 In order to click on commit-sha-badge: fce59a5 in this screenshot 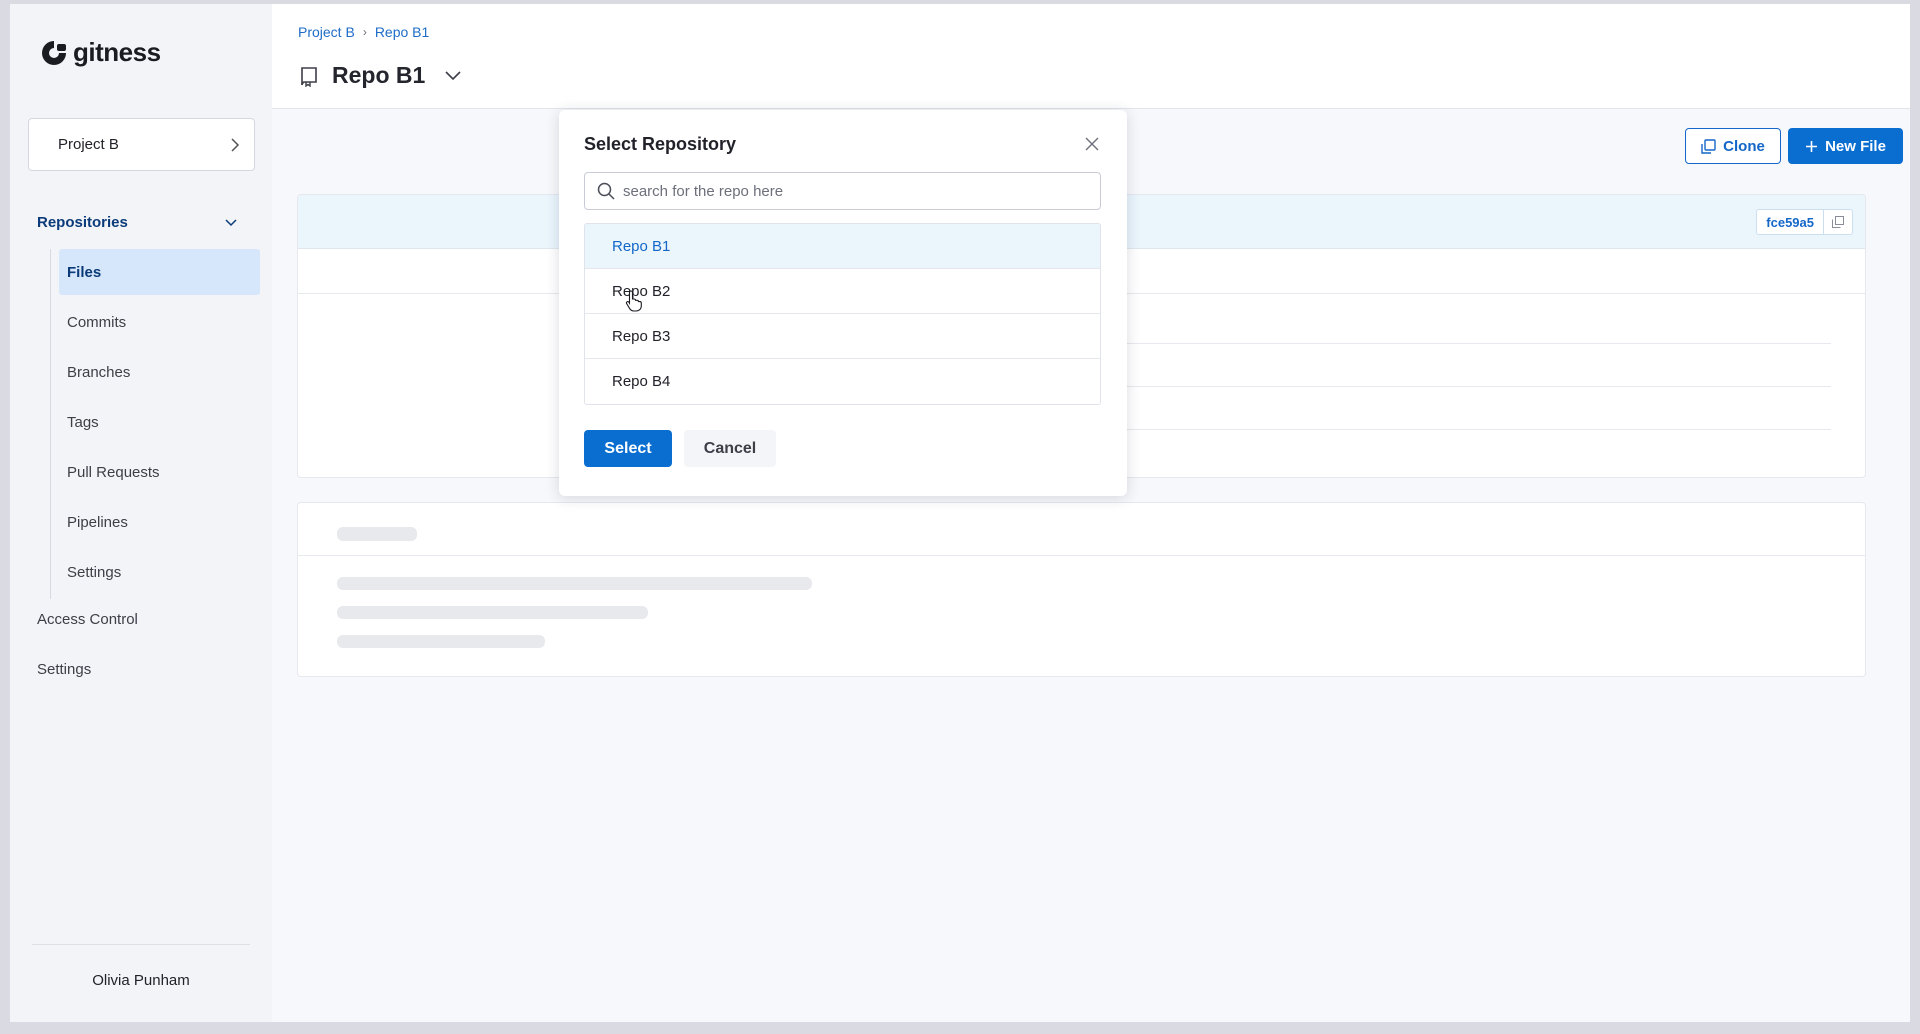, I will do `click(1804, 222)`.